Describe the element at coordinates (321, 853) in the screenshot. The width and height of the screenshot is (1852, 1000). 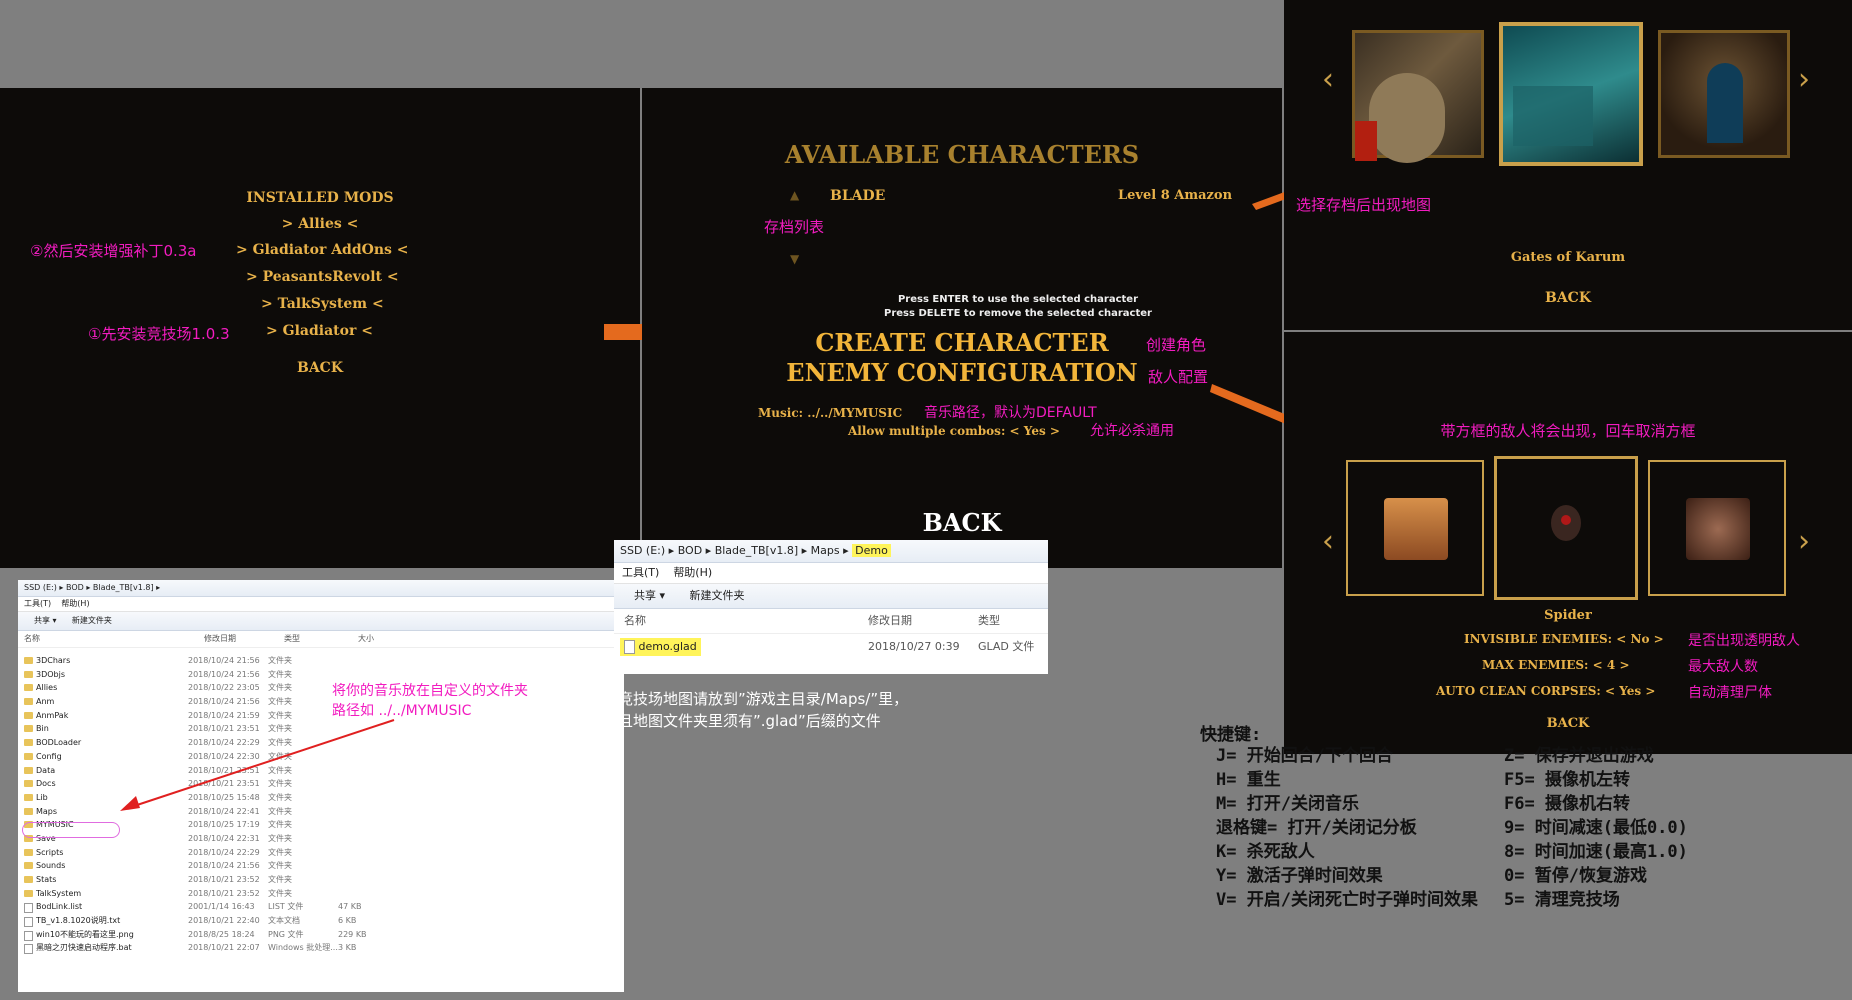
I see `table-row: Scripts 2018/10/24 22:29 文件夹` at that location.